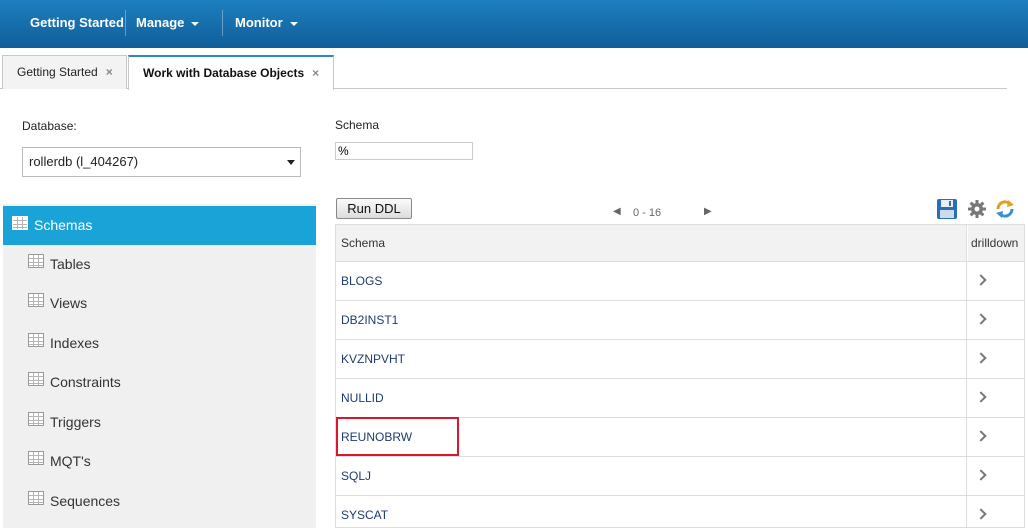  Describe the element at coordinates (651, 476) in the screenshot. I see `schema-cell: SQLJ` at that location.